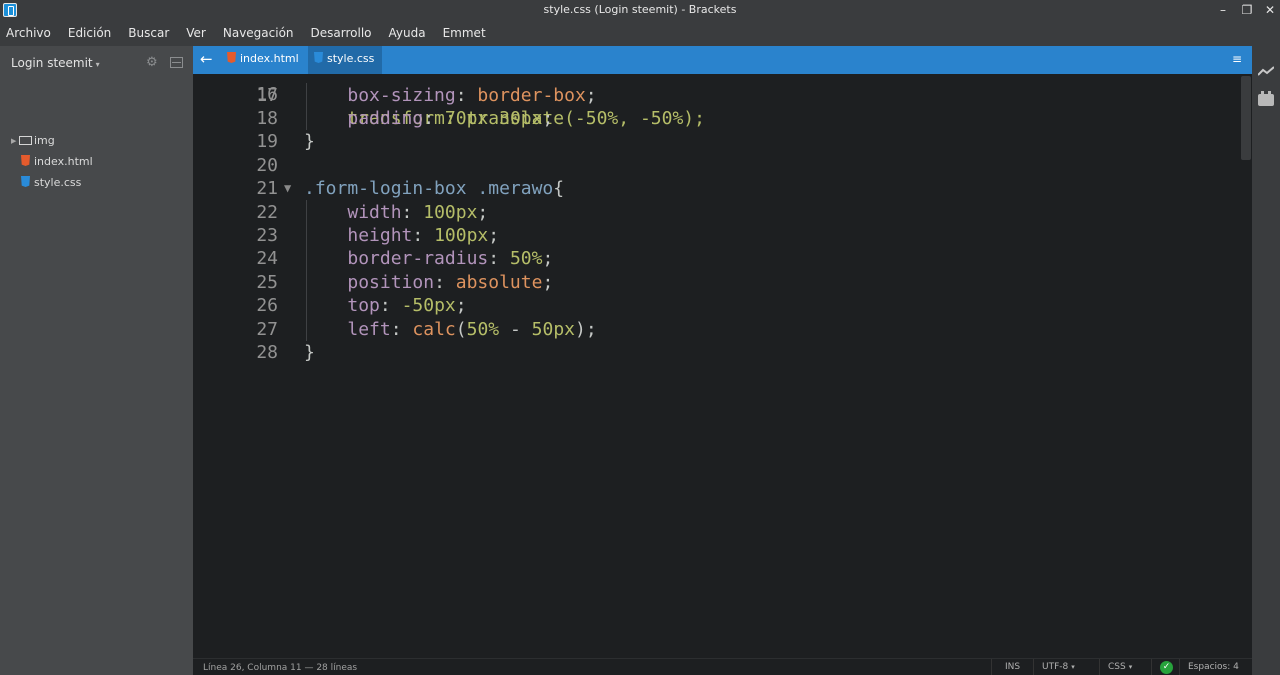 Image resolution: width=1280 pixels, height=675 pixels. I want to click on code-text: height: 100px;, so click(423, 235).